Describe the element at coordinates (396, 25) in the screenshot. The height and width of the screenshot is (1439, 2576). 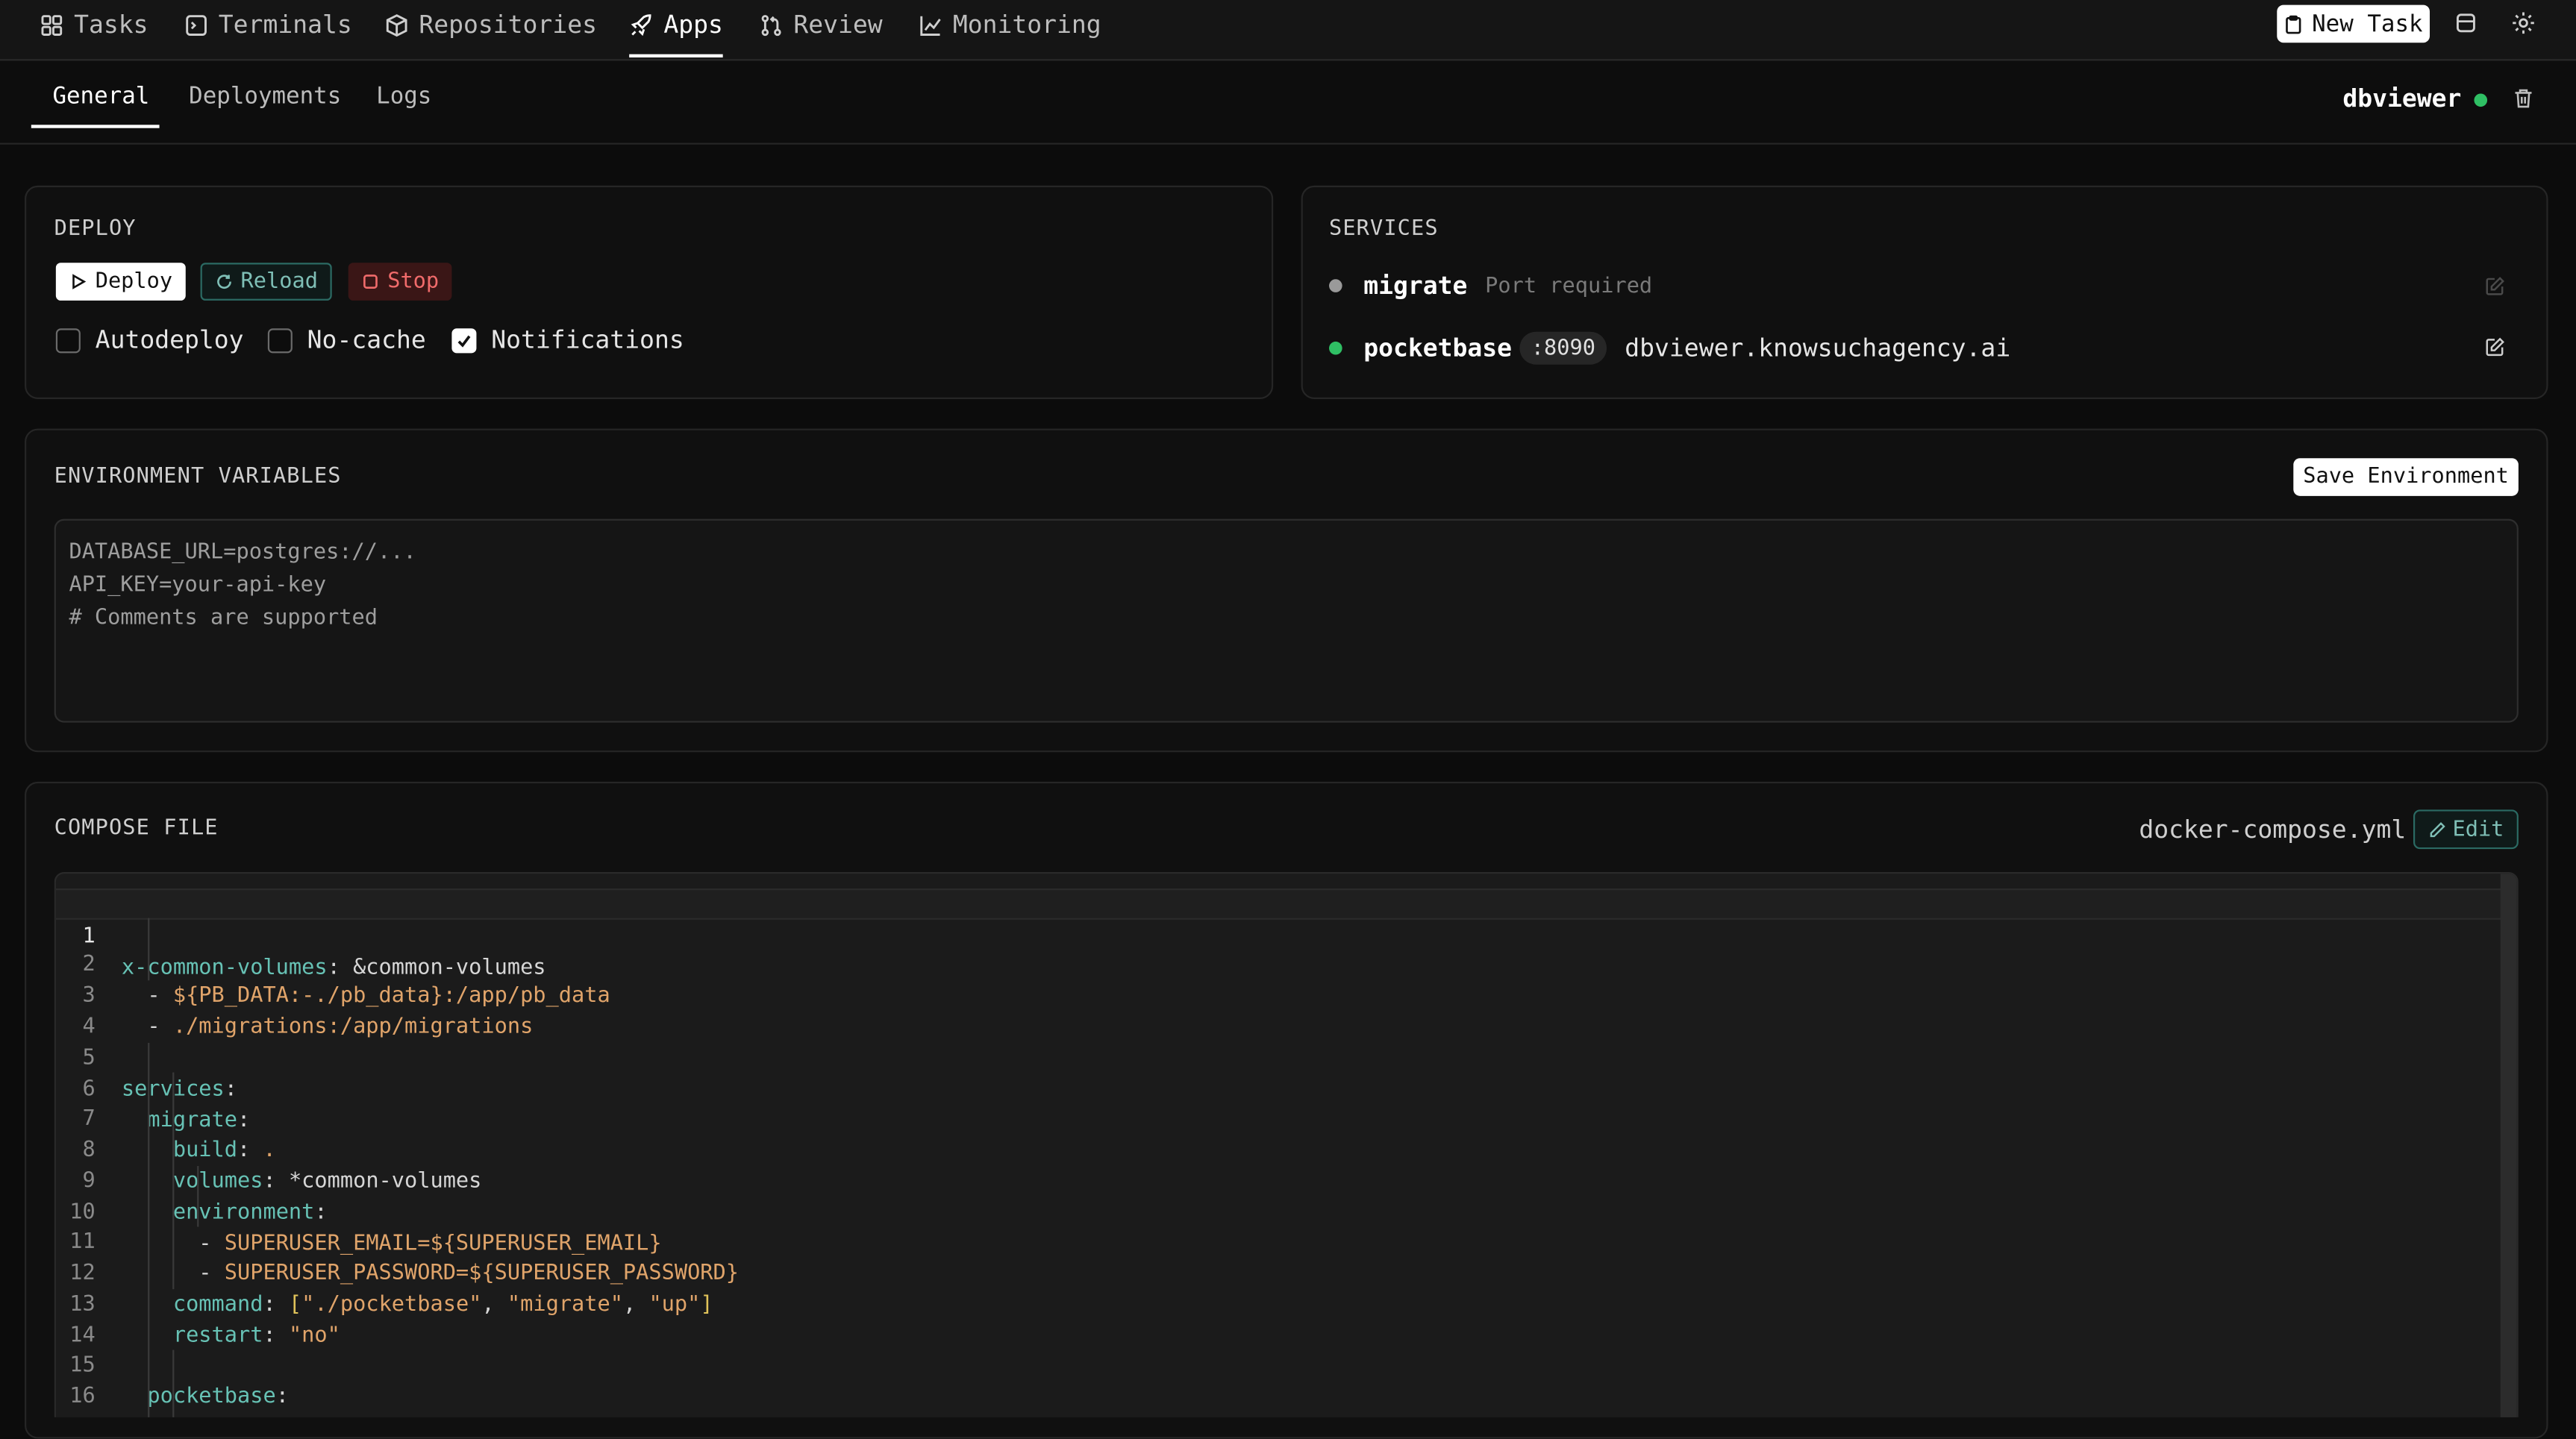
I see `package-icon` at that location.